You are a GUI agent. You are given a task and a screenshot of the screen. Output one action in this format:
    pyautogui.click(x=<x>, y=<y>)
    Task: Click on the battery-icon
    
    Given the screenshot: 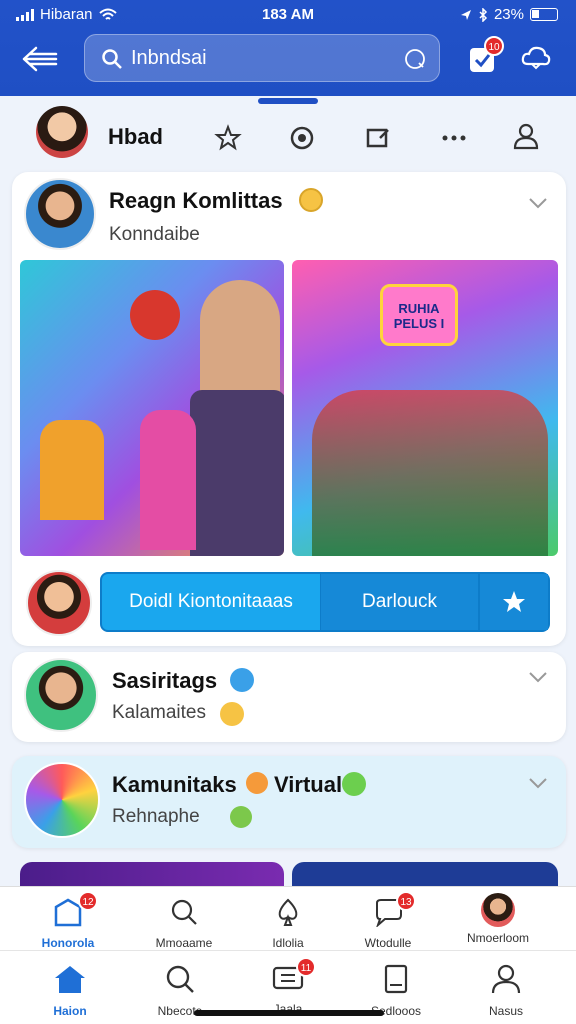 What is the action you would take?
    pyautogui.click(x=544, y=14)
    